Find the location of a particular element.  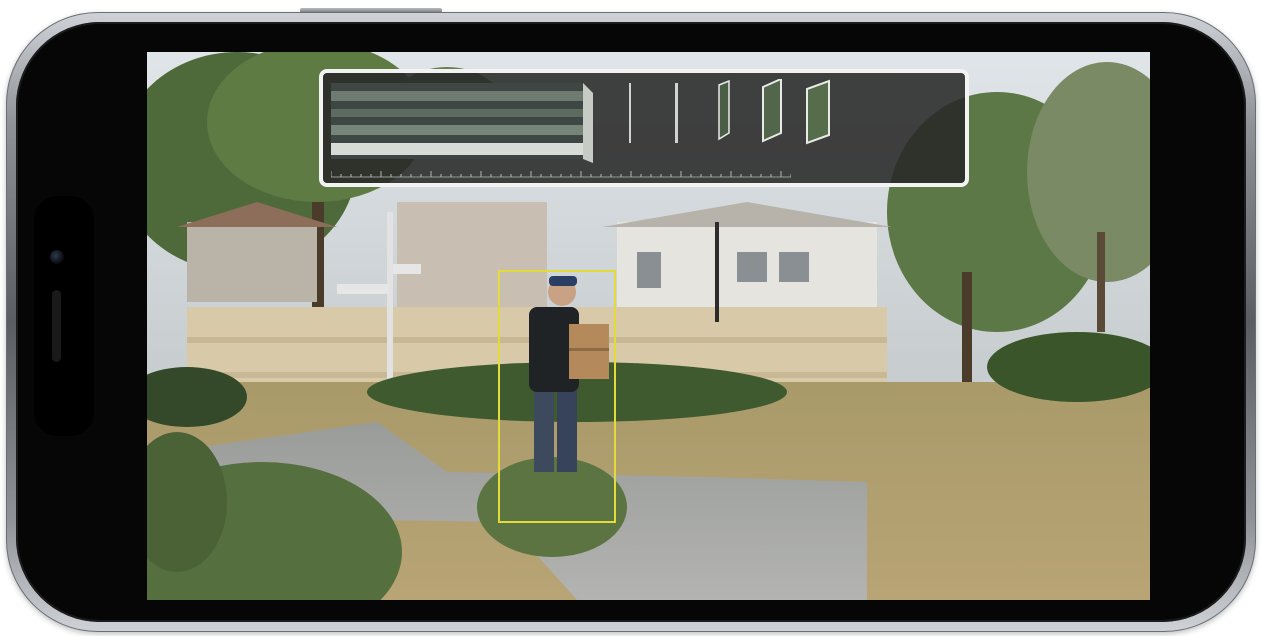

front-camera-icon is located at coordinates (57, 257).